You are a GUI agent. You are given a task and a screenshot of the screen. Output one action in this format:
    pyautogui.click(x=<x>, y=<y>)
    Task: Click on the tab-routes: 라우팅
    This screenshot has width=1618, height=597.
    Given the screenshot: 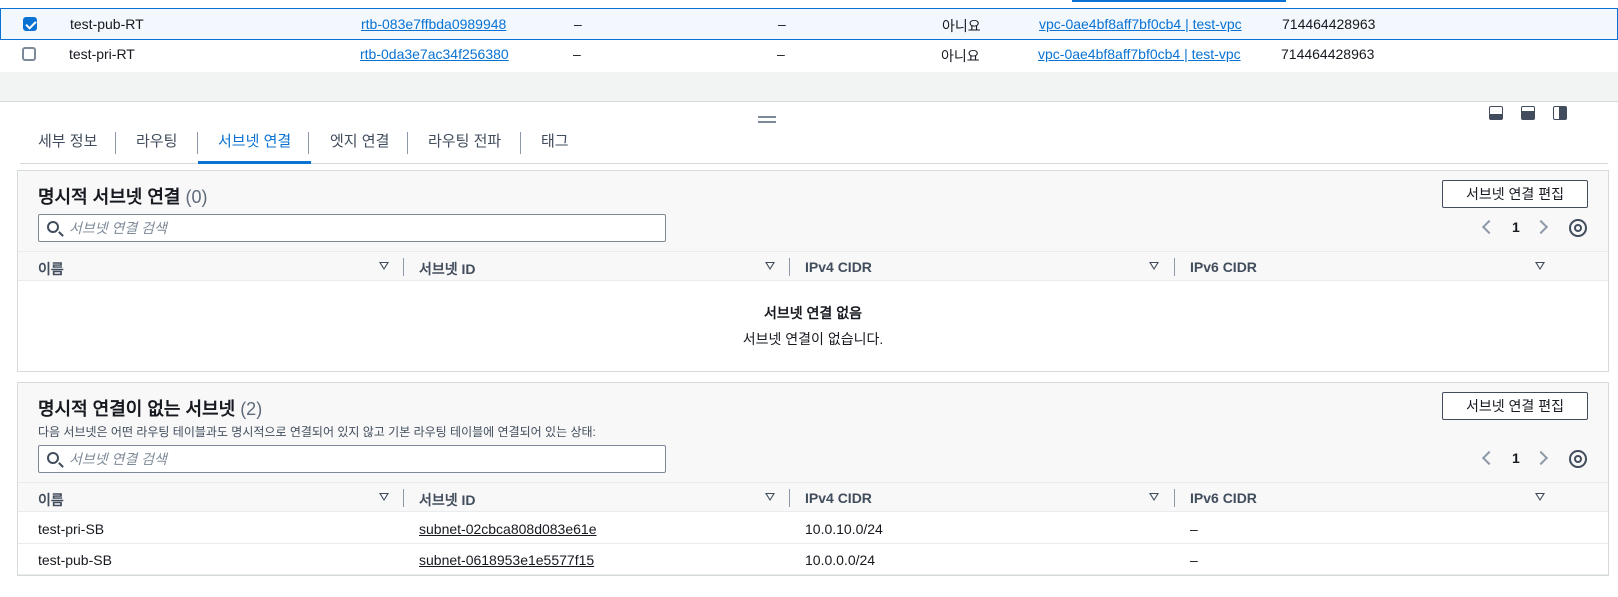 What is the action you would take?
    pyautogui.click(x=156, y=147)
    